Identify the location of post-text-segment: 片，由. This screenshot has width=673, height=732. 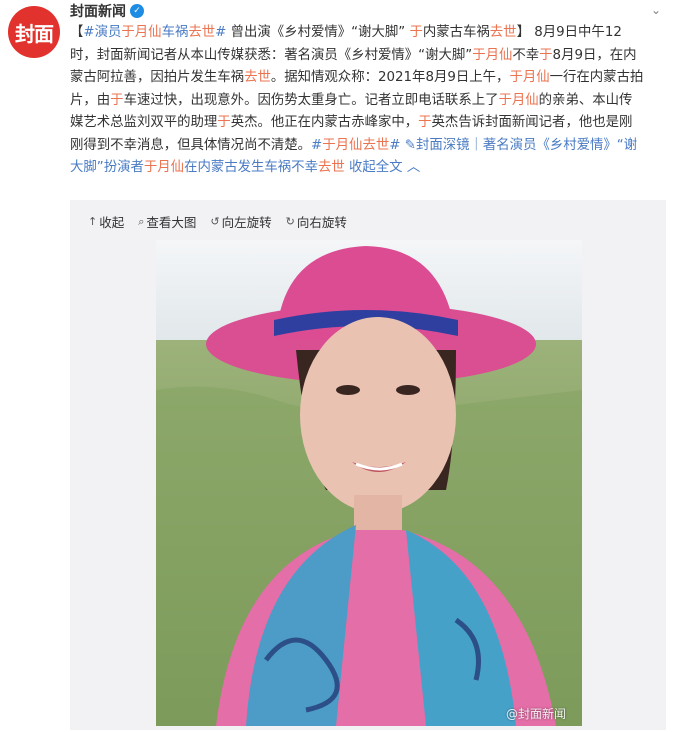
(90, 100).